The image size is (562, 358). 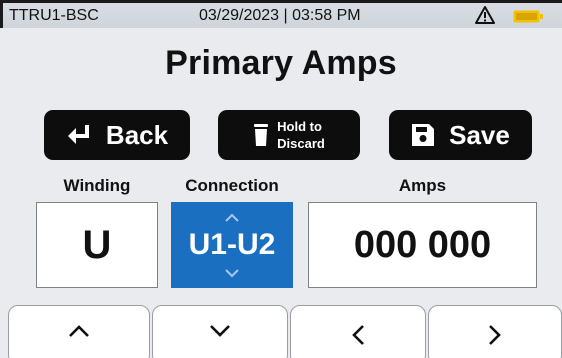 I want to click on back-button: Back, so click(x=117, y=135).